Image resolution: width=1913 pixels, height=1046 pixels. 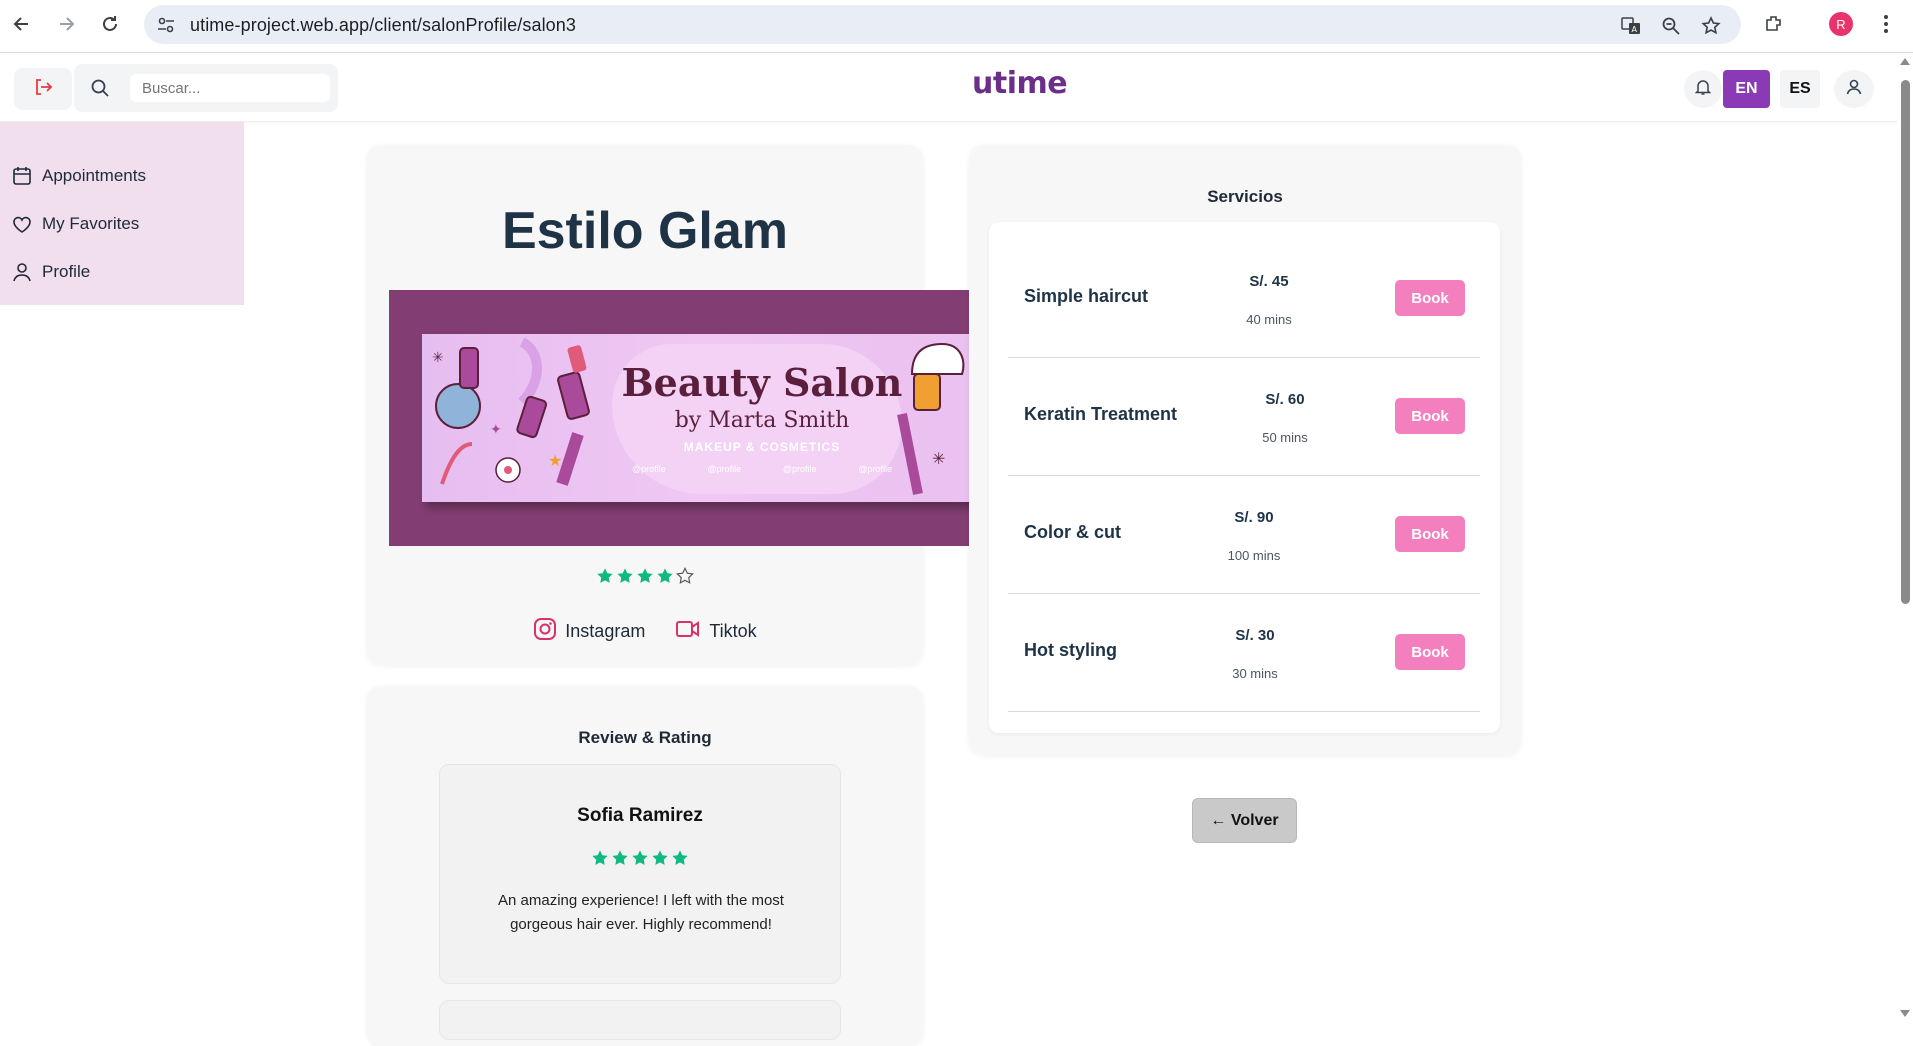 I want to click on scroll-down-arrow, so click(x=1905, y=1013).